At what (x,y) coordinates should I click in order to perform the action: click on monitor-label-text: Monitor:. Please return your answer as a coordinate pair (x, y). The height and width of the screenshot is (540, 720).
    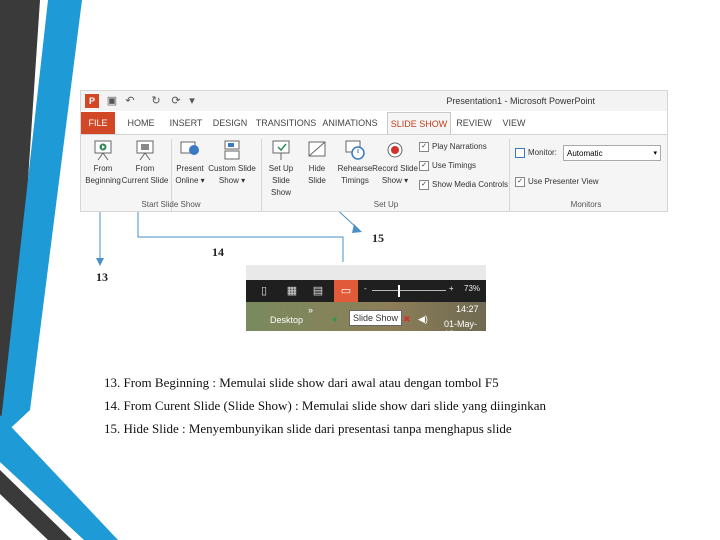
    Looking at the image, I should click on (542, 153).